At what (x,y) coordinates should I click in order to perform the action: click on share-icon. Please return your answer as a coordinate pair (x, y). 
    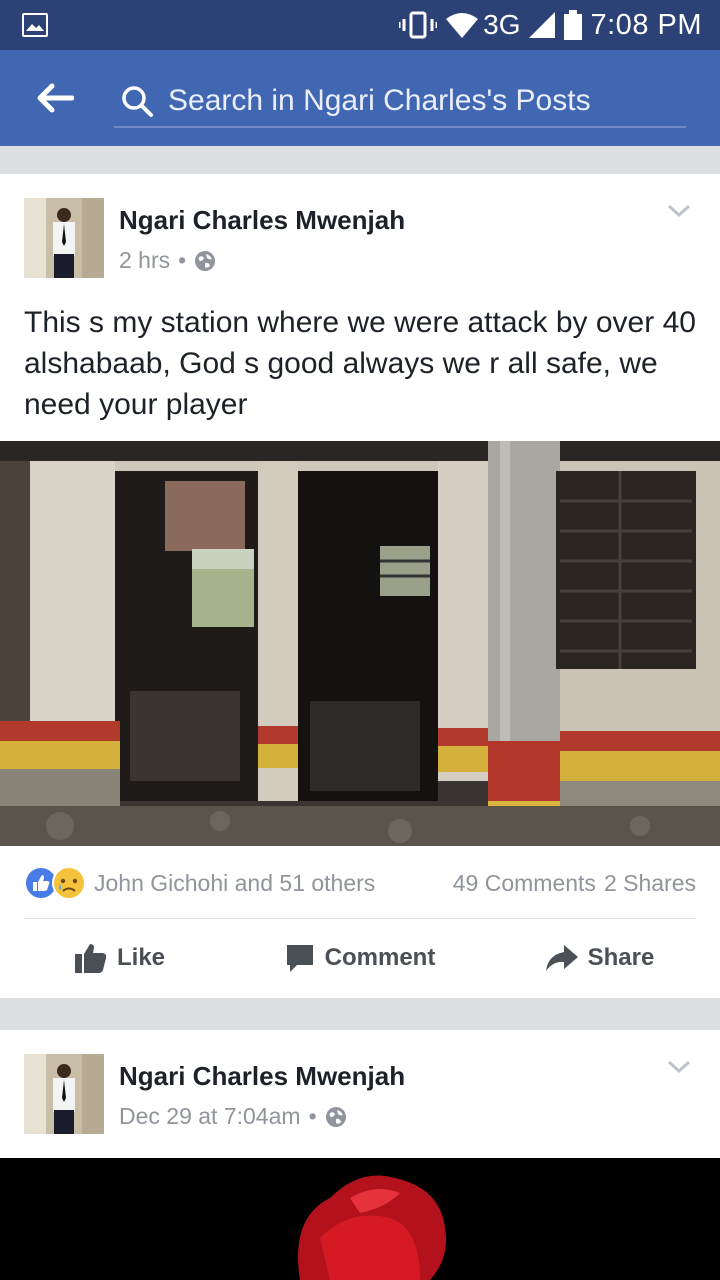
    Looking at the image, I should click on (561, 958).